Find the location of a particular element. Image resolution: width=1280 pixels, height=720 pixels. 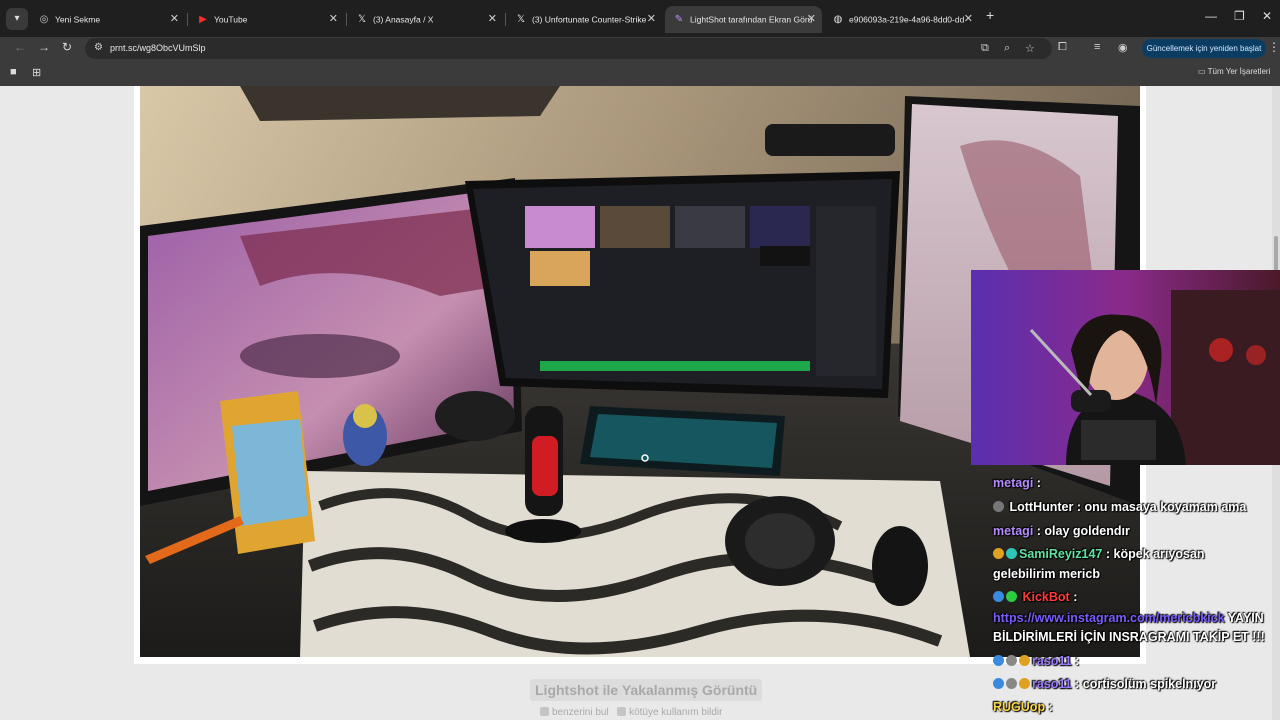

tab-search-button: ▾ is located at coordinates (17, 19).